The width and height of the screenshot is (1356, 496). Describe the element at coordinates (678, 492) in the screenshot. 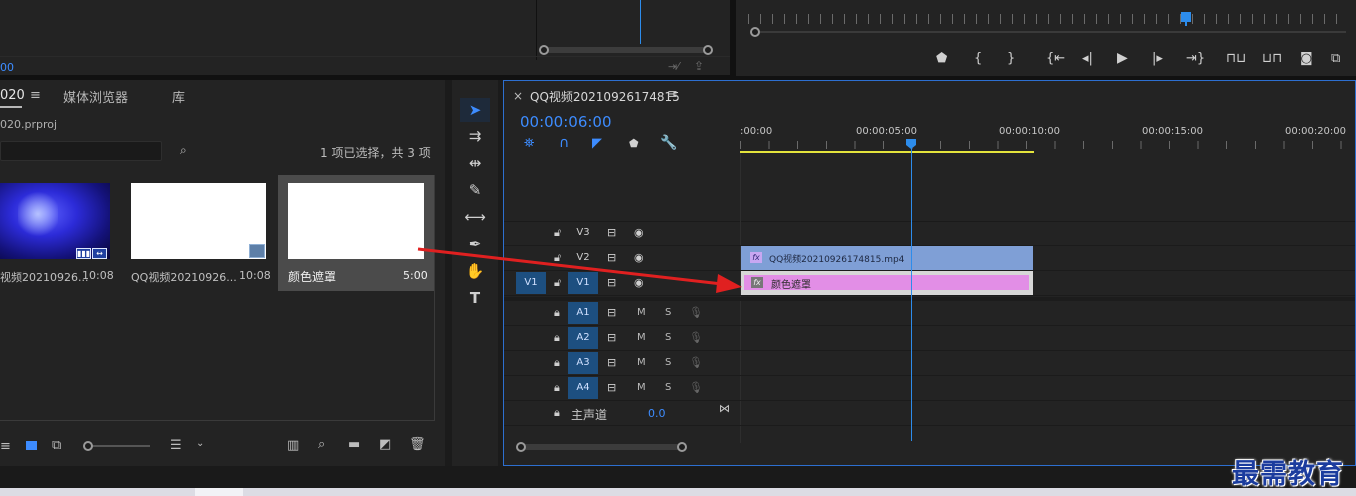

I see `taskbar-strip` at that location.